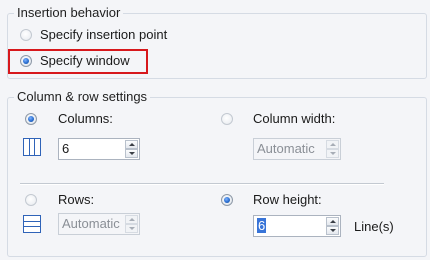  I want to click on specify-insertion-point-label: Specify insertion point, so click(103, 35).